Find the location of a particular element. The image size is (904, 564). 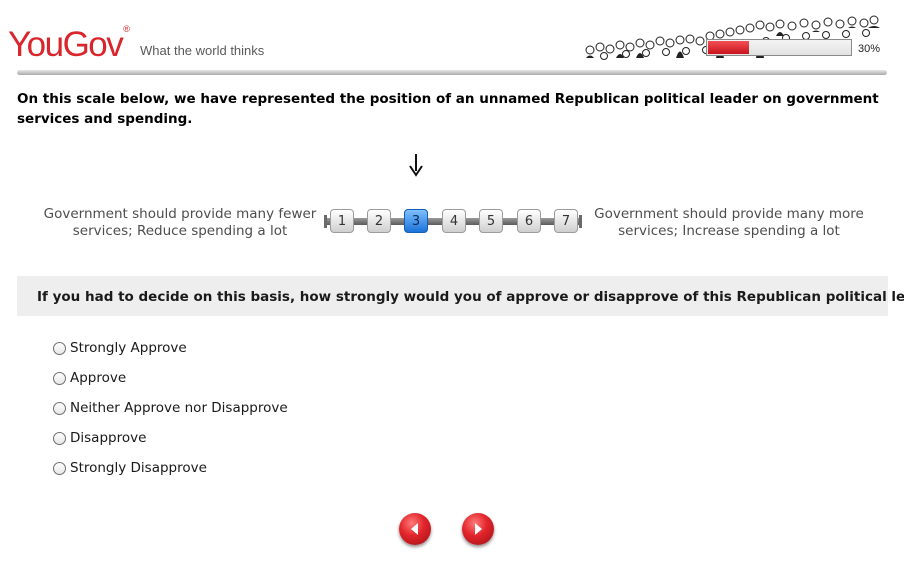

scale-point-1: 1 is located at coordinates (342, 221).